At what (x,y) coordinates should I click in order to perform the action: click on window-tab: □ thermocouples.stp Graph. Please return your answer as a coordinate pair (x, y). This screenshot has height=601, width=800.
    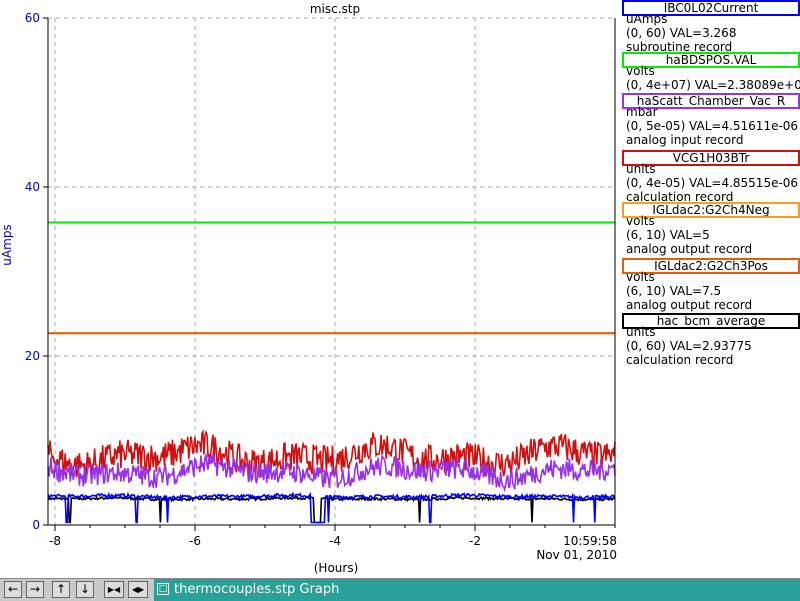
    Looking at the image, I should click on (477, 590).